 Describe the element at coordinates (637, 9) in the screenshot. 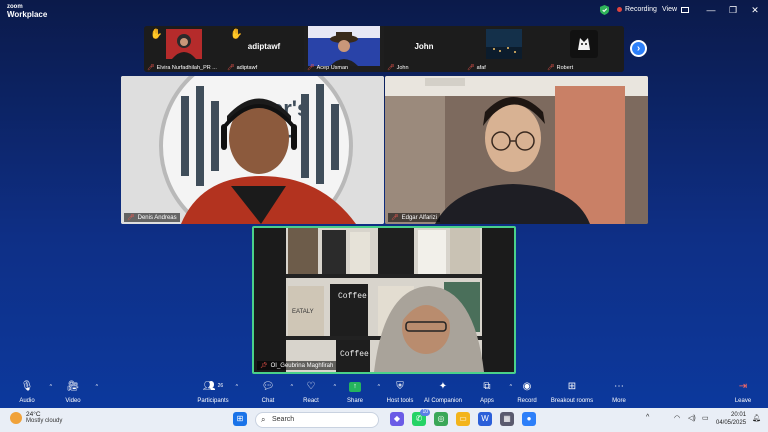

I see `recording-indicator: Recording` at that location.